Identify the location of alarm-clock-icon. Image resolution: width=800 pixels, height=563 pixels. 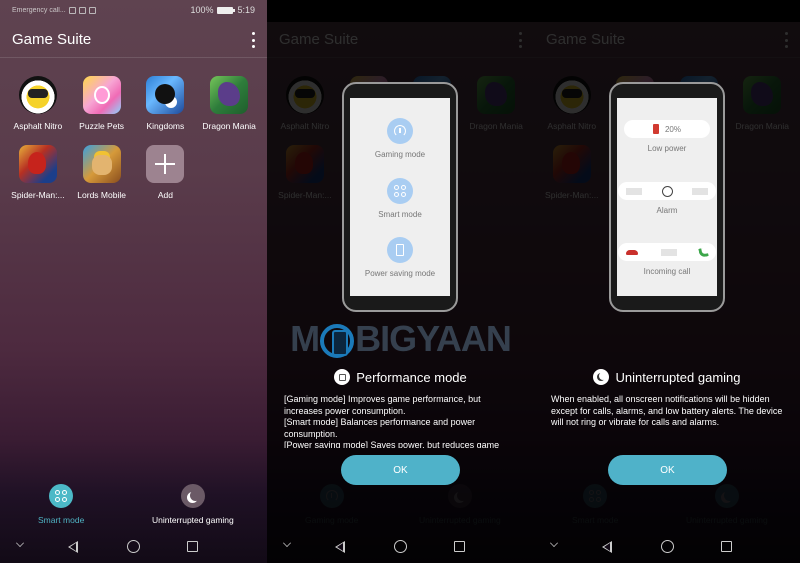
(667, 191).